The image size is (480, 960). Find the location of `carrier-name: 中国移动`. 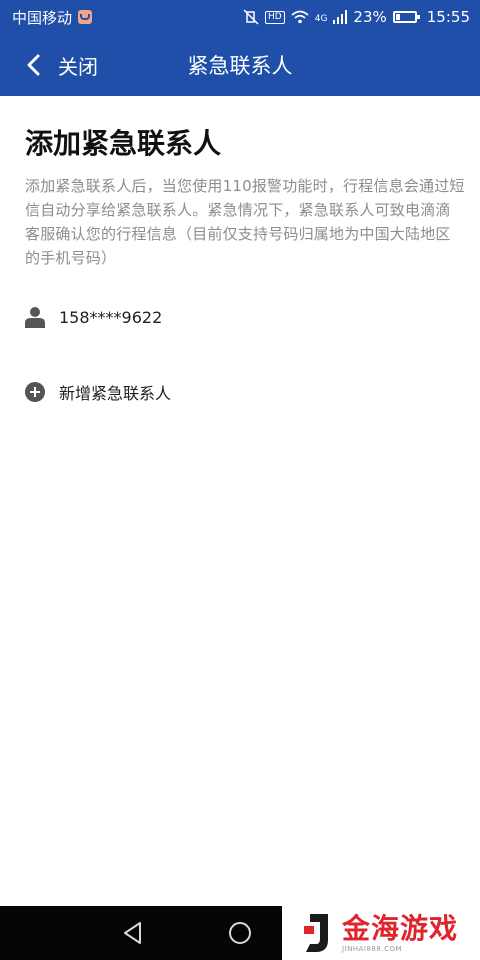

carrier-name: 中国移动 is located at coordinates (42, 17).